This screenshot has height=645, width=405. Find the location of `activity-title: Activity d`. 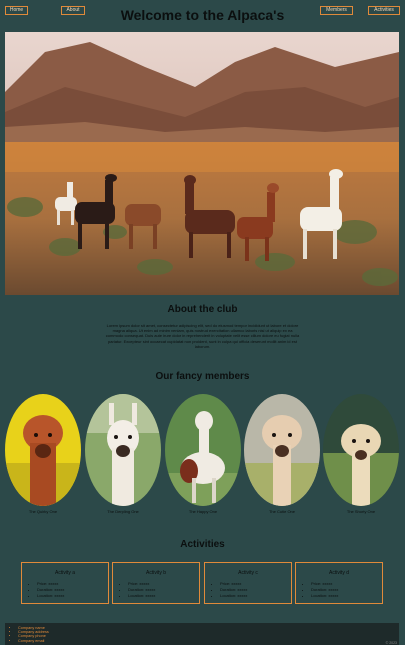

activity-title: Activity d is located at coordinates (338, 573).